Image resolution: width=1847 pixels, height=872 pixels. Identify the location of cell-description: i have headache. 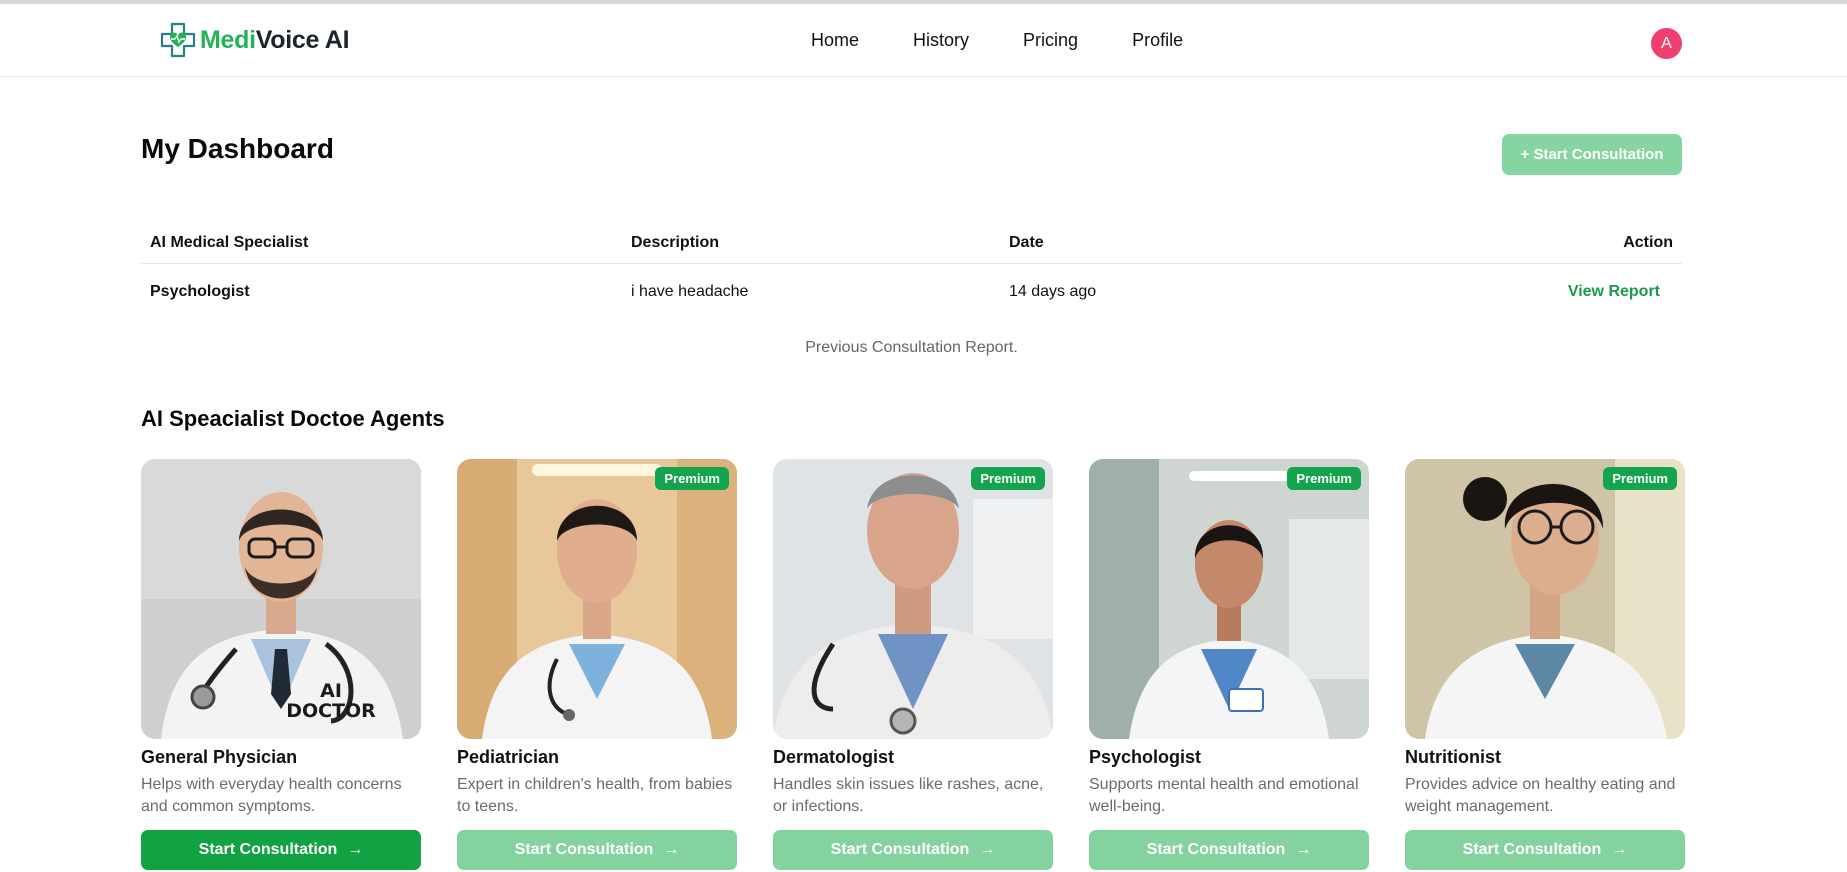
(690, 291).